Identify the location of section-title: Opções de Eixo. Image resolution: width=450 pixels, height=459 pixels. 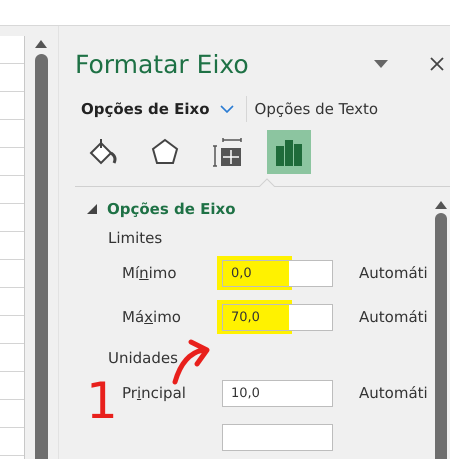
(171, 209).